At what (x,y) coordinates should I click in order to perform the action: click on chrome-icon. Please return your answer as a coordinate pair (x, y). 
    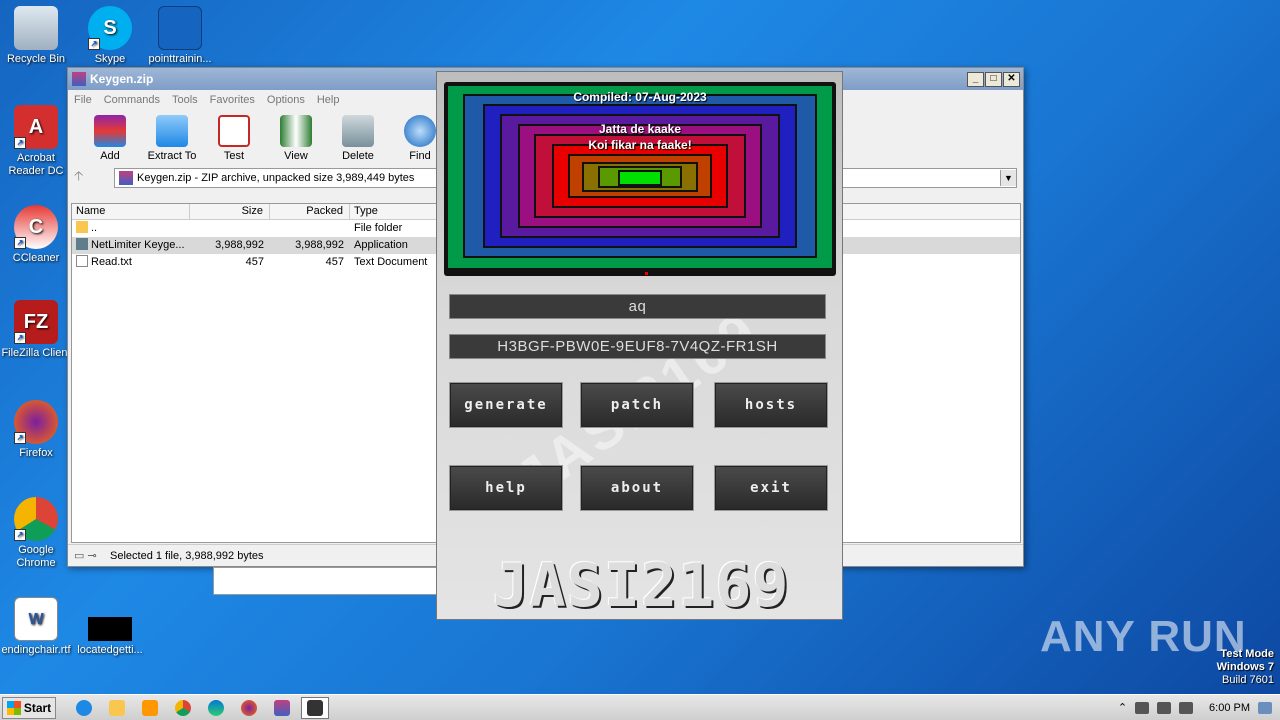
    Looking at the image, I should click on (183, 707).